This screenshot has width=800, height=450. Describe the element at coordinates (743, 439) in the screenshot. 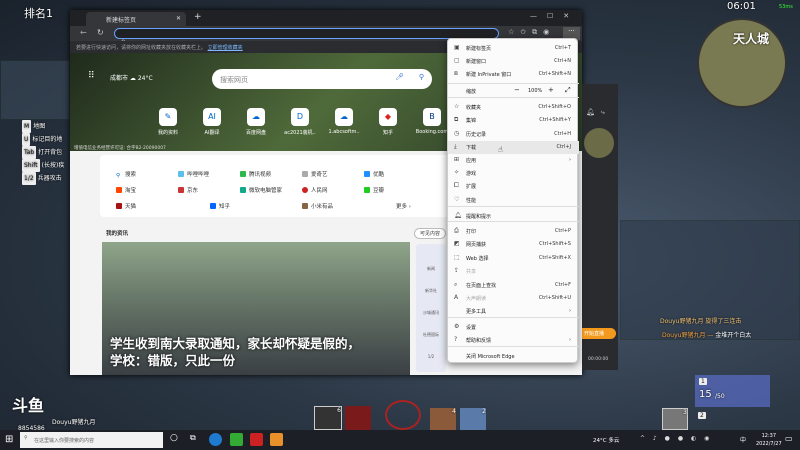

I see `ime-indicator: 中` at that location.